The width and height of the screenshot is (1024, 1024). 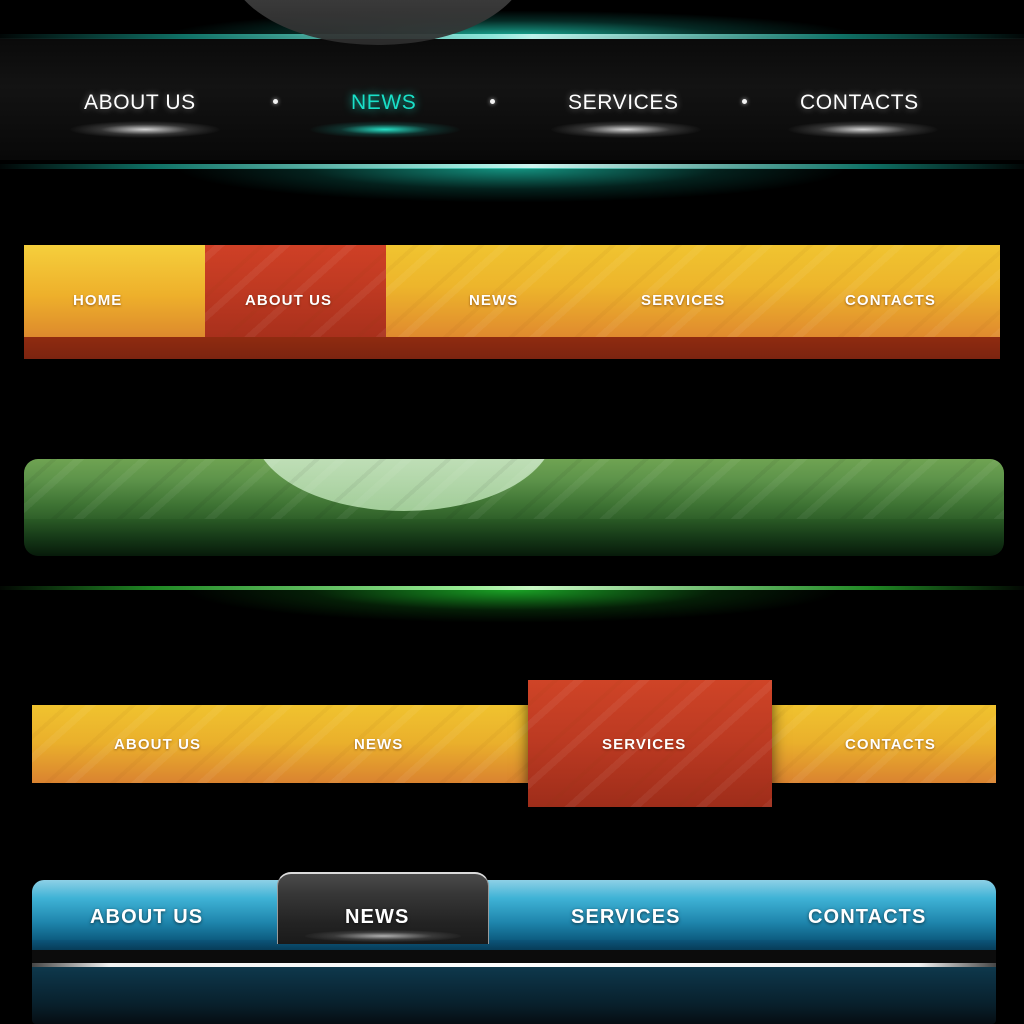 I want to click on nav-bar-blue-glass, so click(x=512, y=948).